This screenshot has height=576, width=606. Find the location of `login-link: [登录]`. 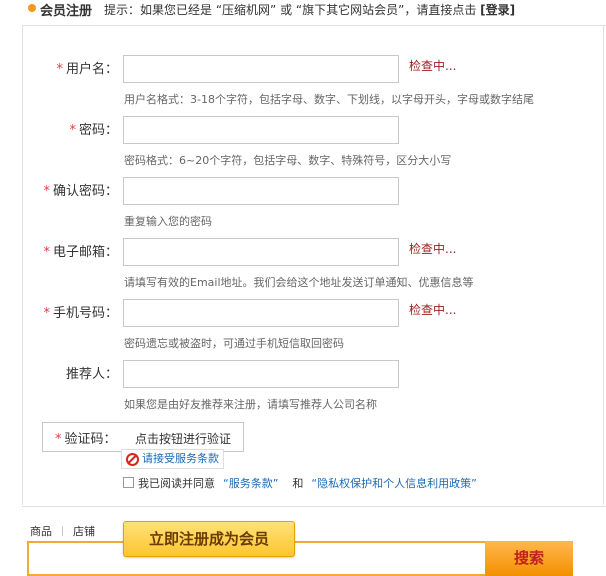

login-link: [登录] is located at coordinates (497, 10).